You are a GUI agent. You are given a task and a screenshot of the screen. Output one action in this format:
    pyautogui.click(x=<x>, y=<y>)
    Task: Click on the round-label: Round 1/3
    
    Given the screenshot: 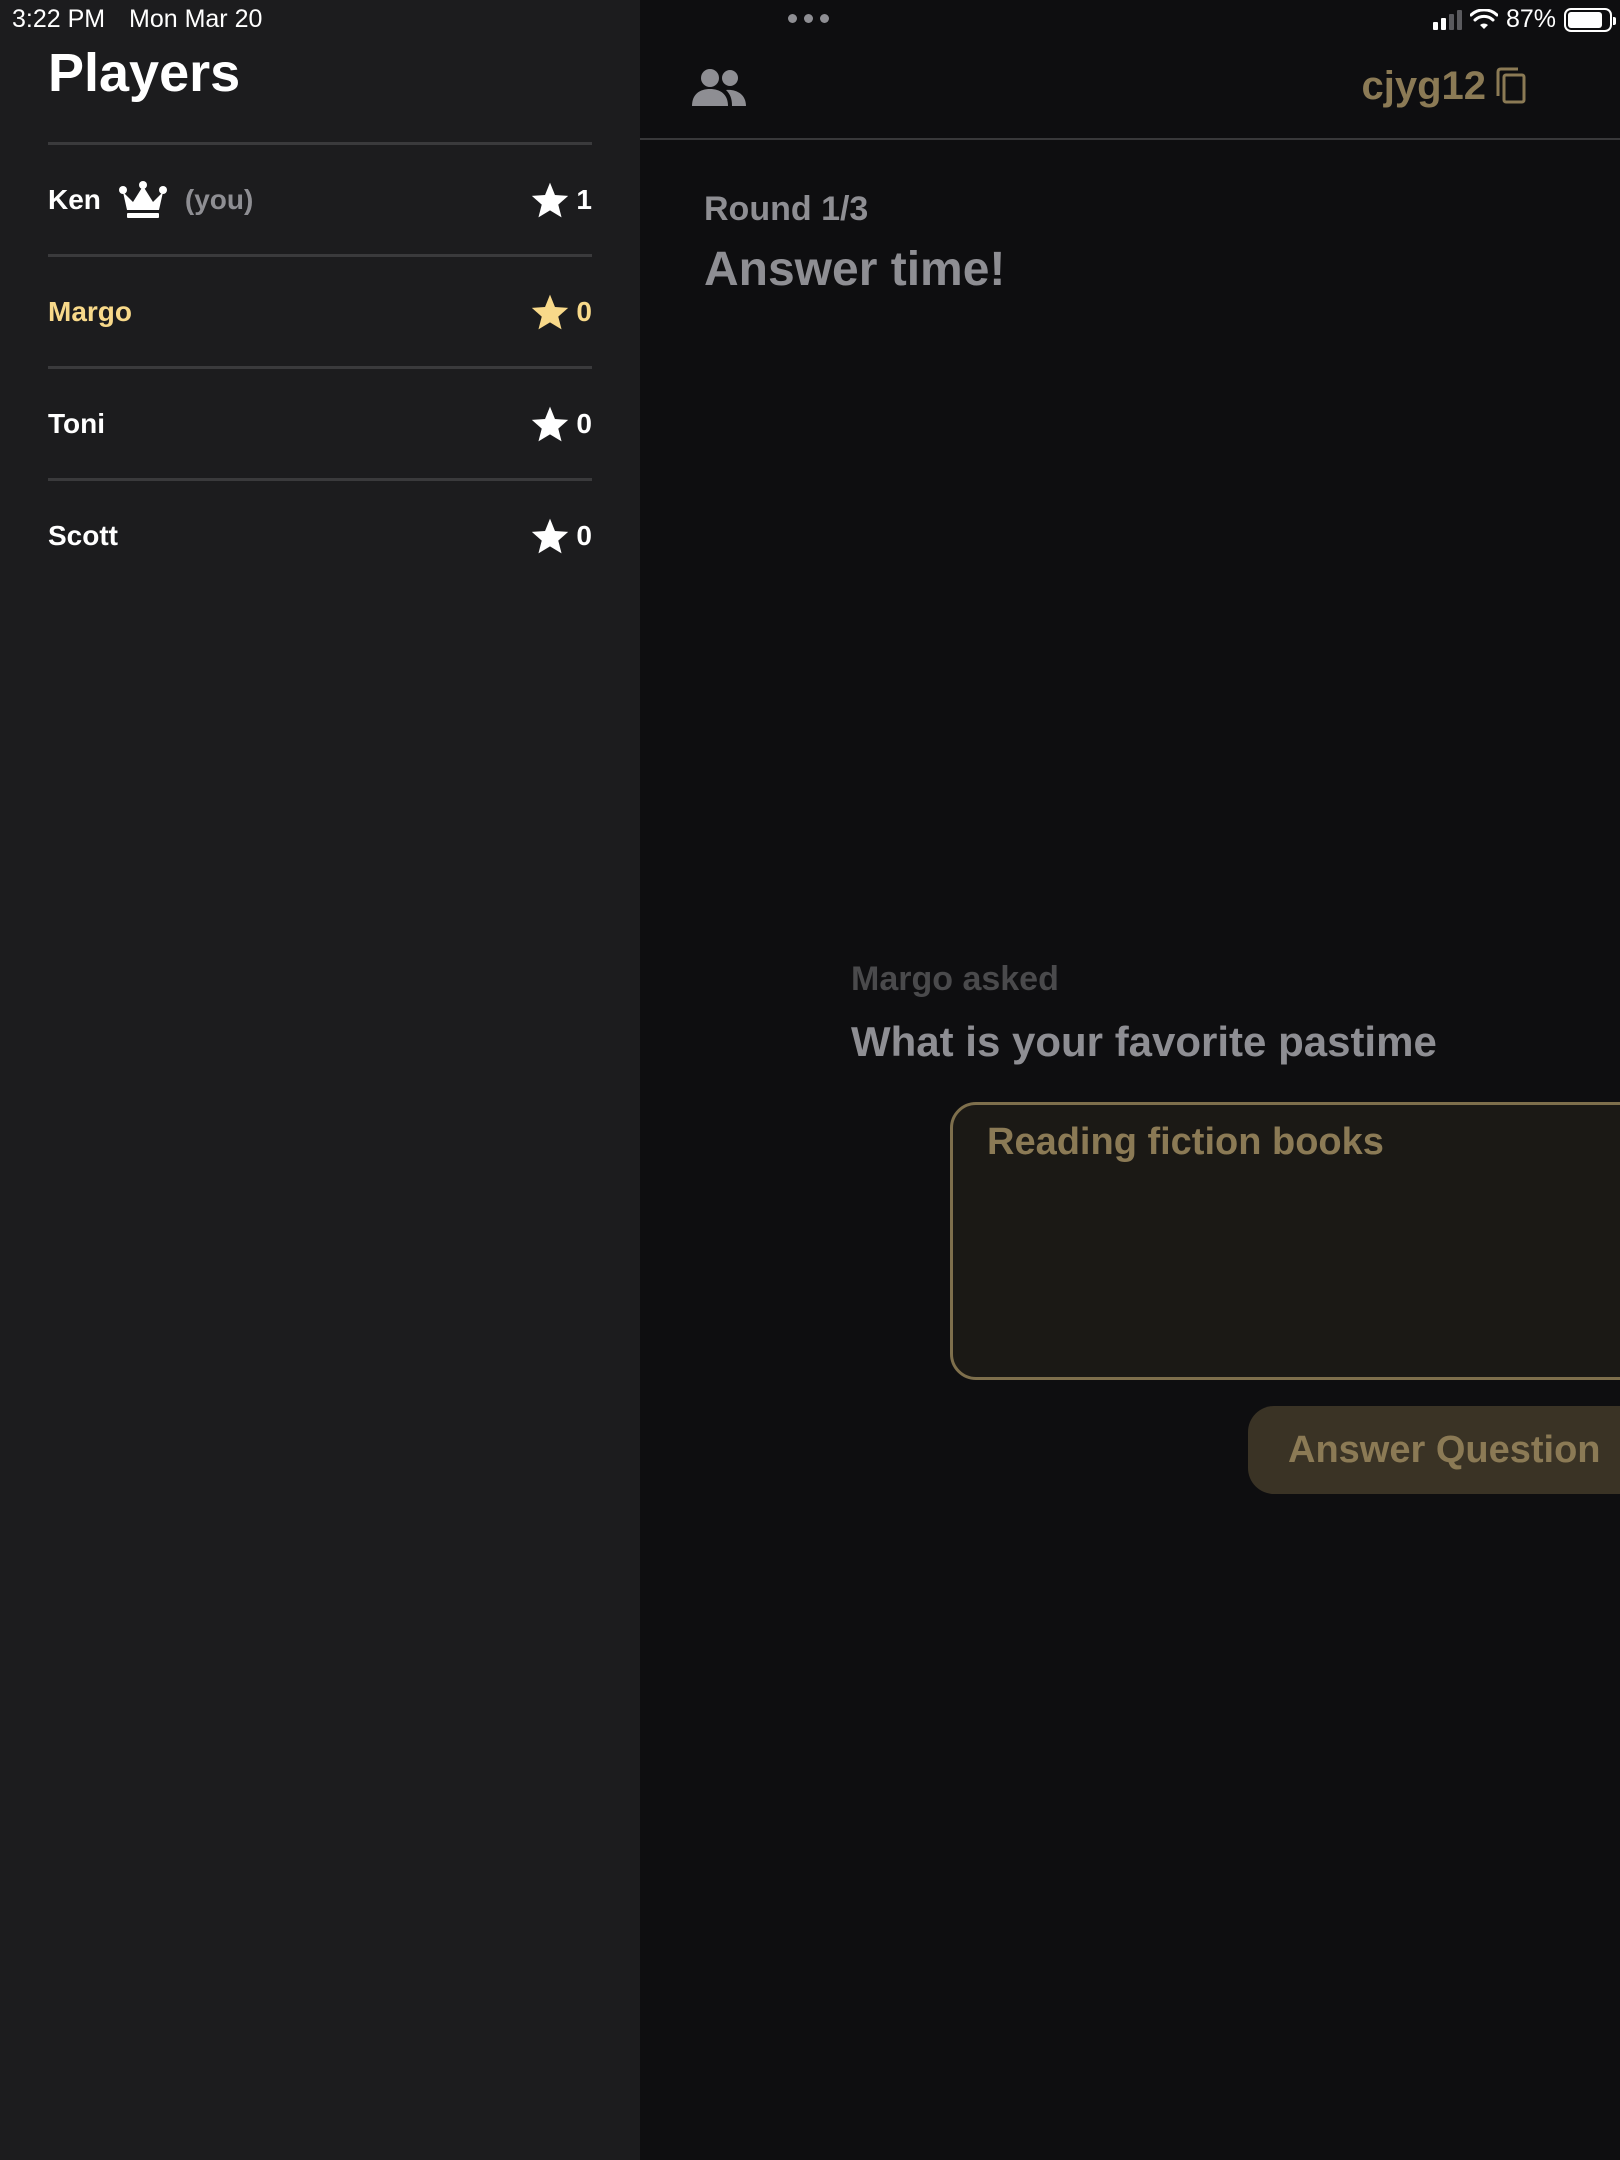 What is the action you would take?
    pyautogui.click(x=786, y=209)
    